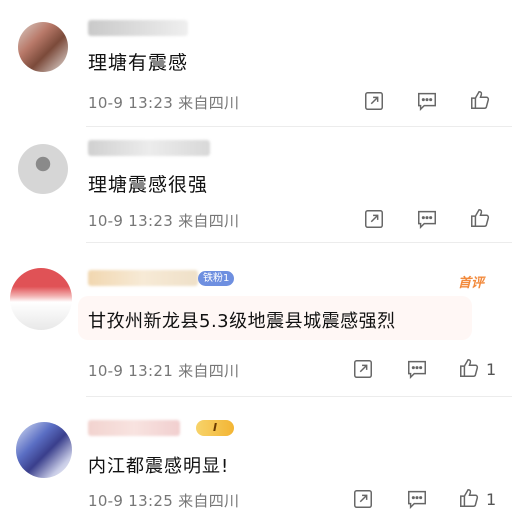  I want to click on comment-meta: 10-9 13:21 来自四川, so click(164, 371).